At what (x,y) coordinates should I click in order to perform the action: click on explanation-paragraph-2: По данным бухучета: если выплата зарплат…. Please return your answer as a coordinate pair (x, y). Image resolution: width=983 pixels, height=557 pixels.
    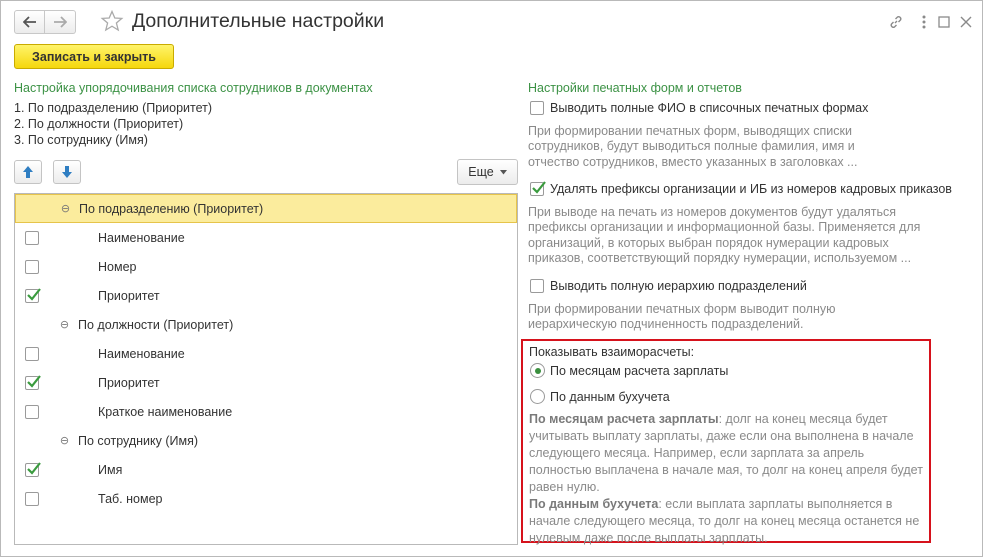
    Looking at the image, I should click on (729, 521).